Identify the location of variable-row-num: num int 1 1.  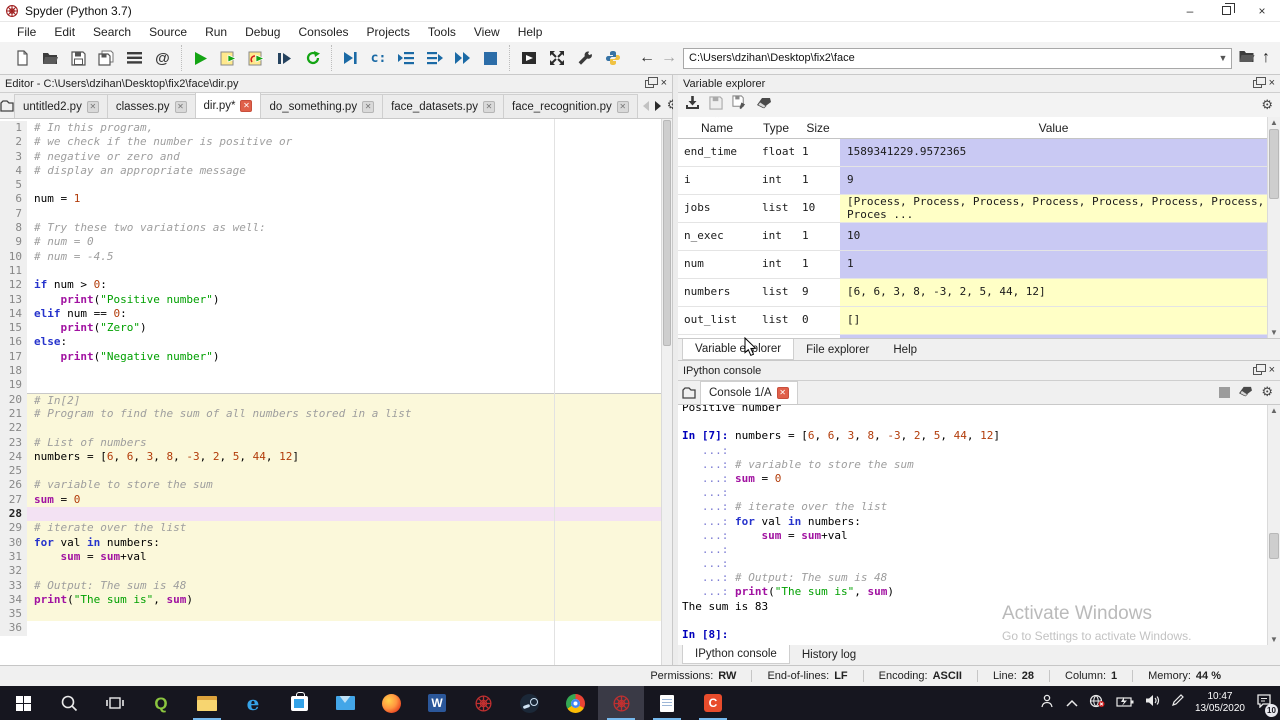
(979, 265).